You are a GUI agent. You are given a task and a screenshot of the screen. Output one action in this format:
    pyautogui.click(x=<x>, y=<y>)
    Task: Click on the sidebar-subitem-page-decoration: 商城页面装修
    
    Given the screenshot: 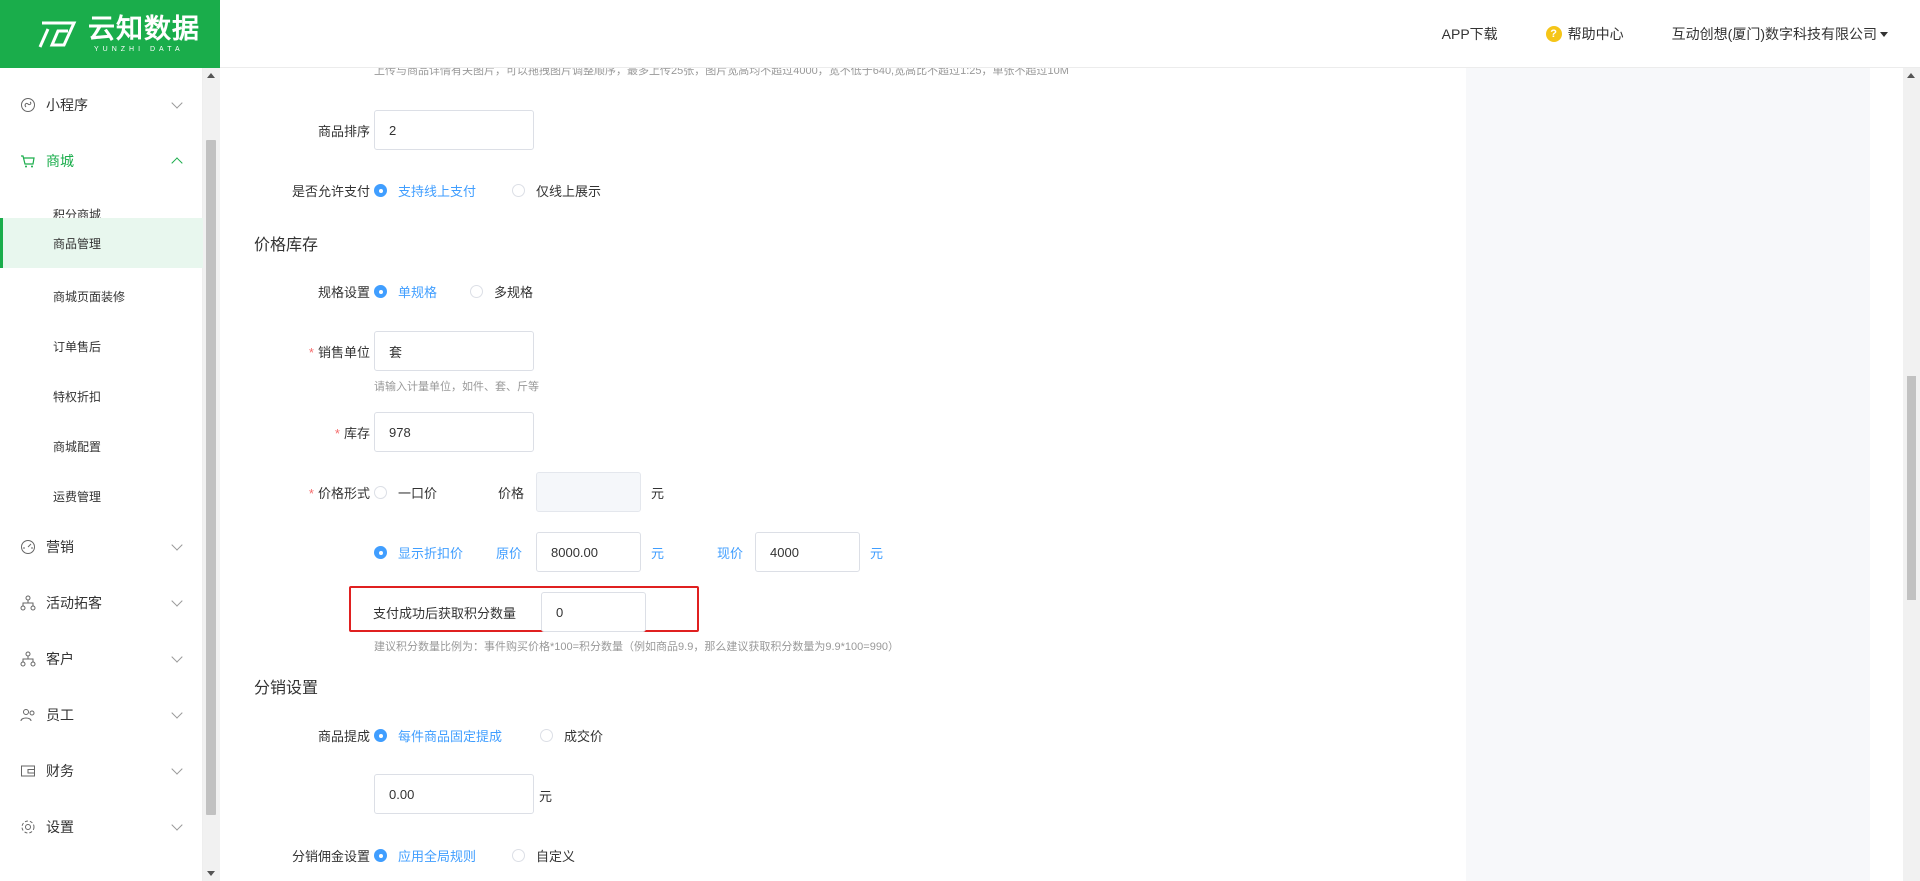 What is the action you would take?
    pyautogui.click(x=101, y=296)
    